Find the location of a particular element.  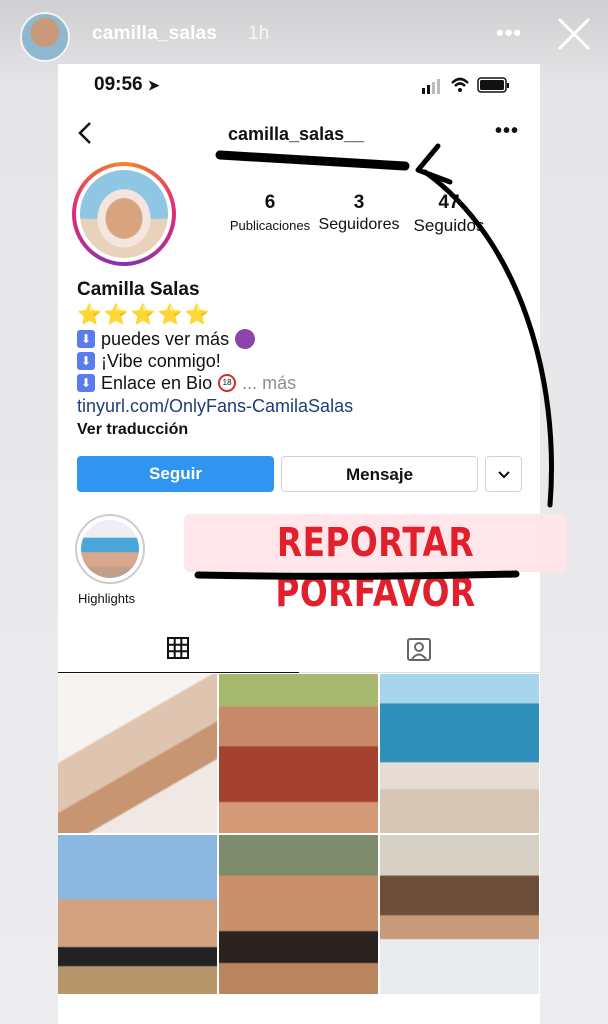

story-avatar is located at coordinates (45, 37).